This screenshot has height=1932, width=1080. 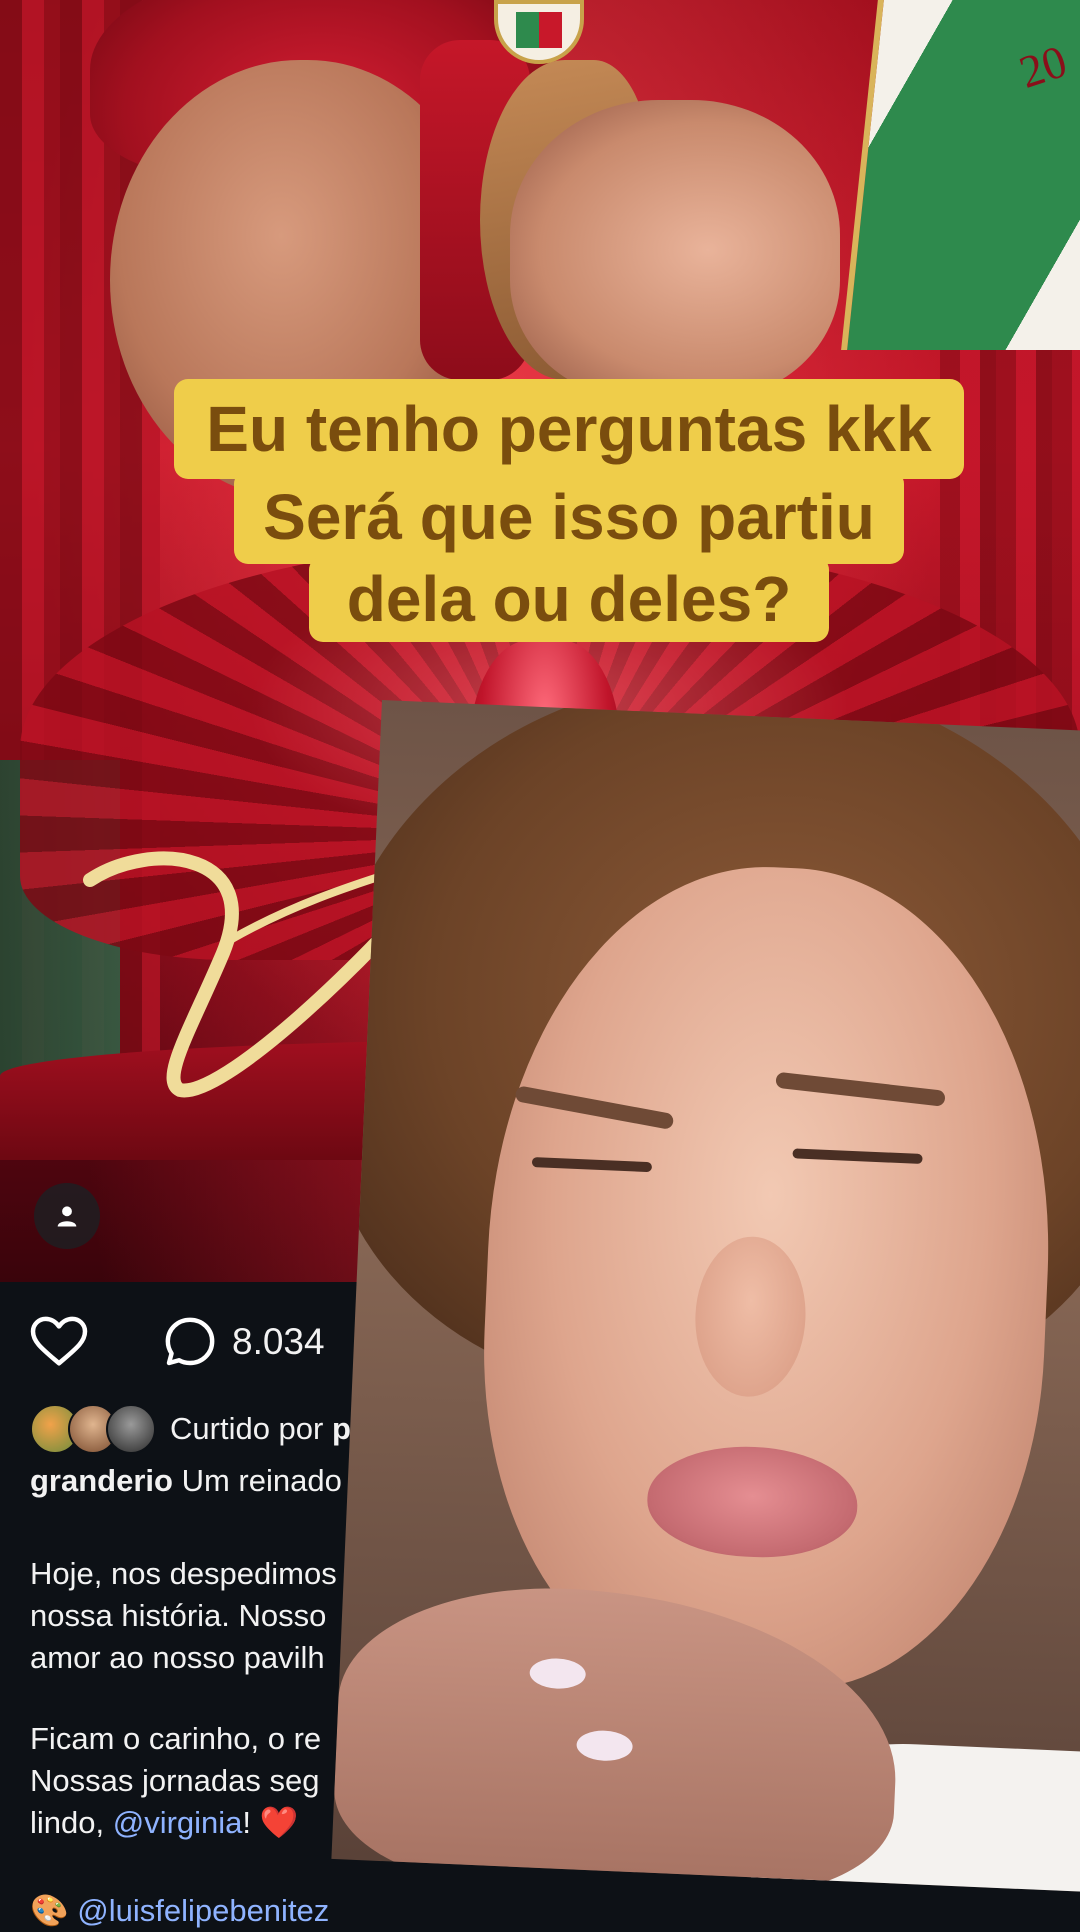 I want to click on body-line: Ficam o carinho, o re, so click(x=176, y=1738).